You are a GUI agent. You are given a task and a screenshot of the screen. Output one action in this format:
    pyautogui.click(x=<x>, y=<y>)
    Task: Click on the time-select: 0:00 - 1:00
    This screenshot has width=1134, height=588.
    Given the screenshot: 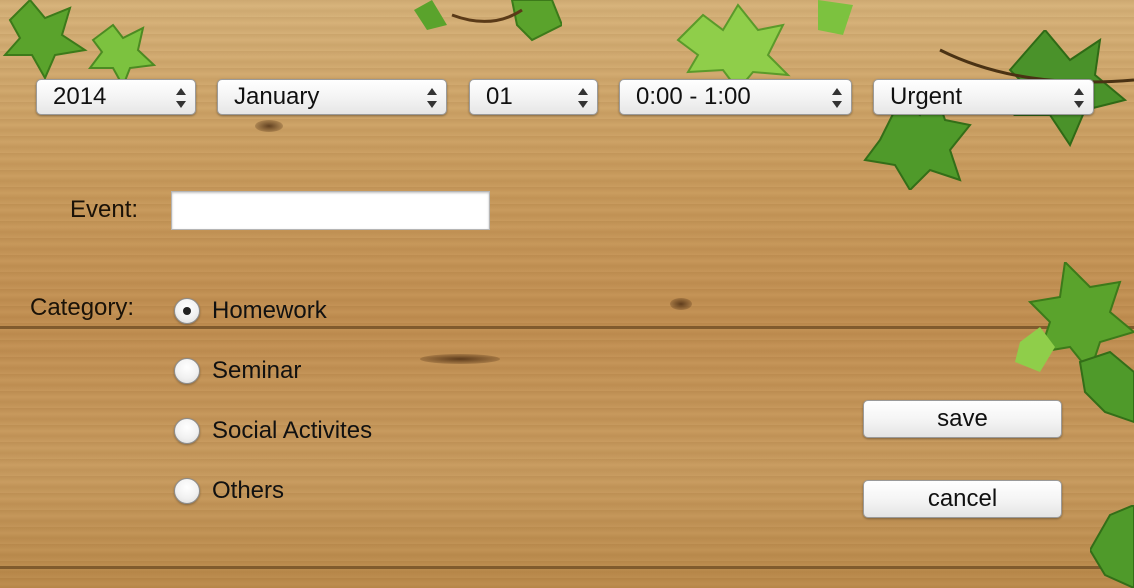 What is the action you would take?
    pyautogui.click(x=735, y=97)
    